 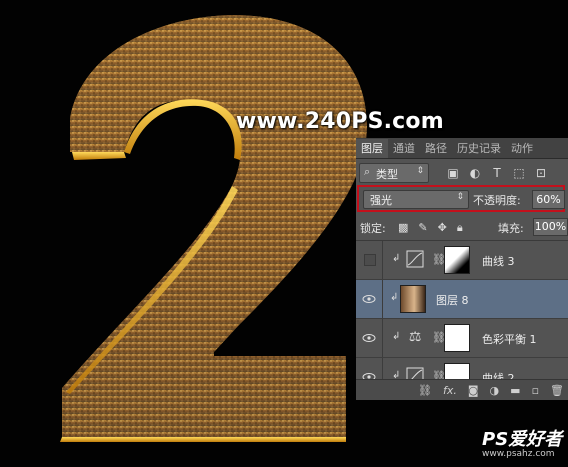 What do you see at coordinates (416, 199) in the screenshot?
I see `blend-mode-select: 强光 ⇕` at bounding box center [416, 199].